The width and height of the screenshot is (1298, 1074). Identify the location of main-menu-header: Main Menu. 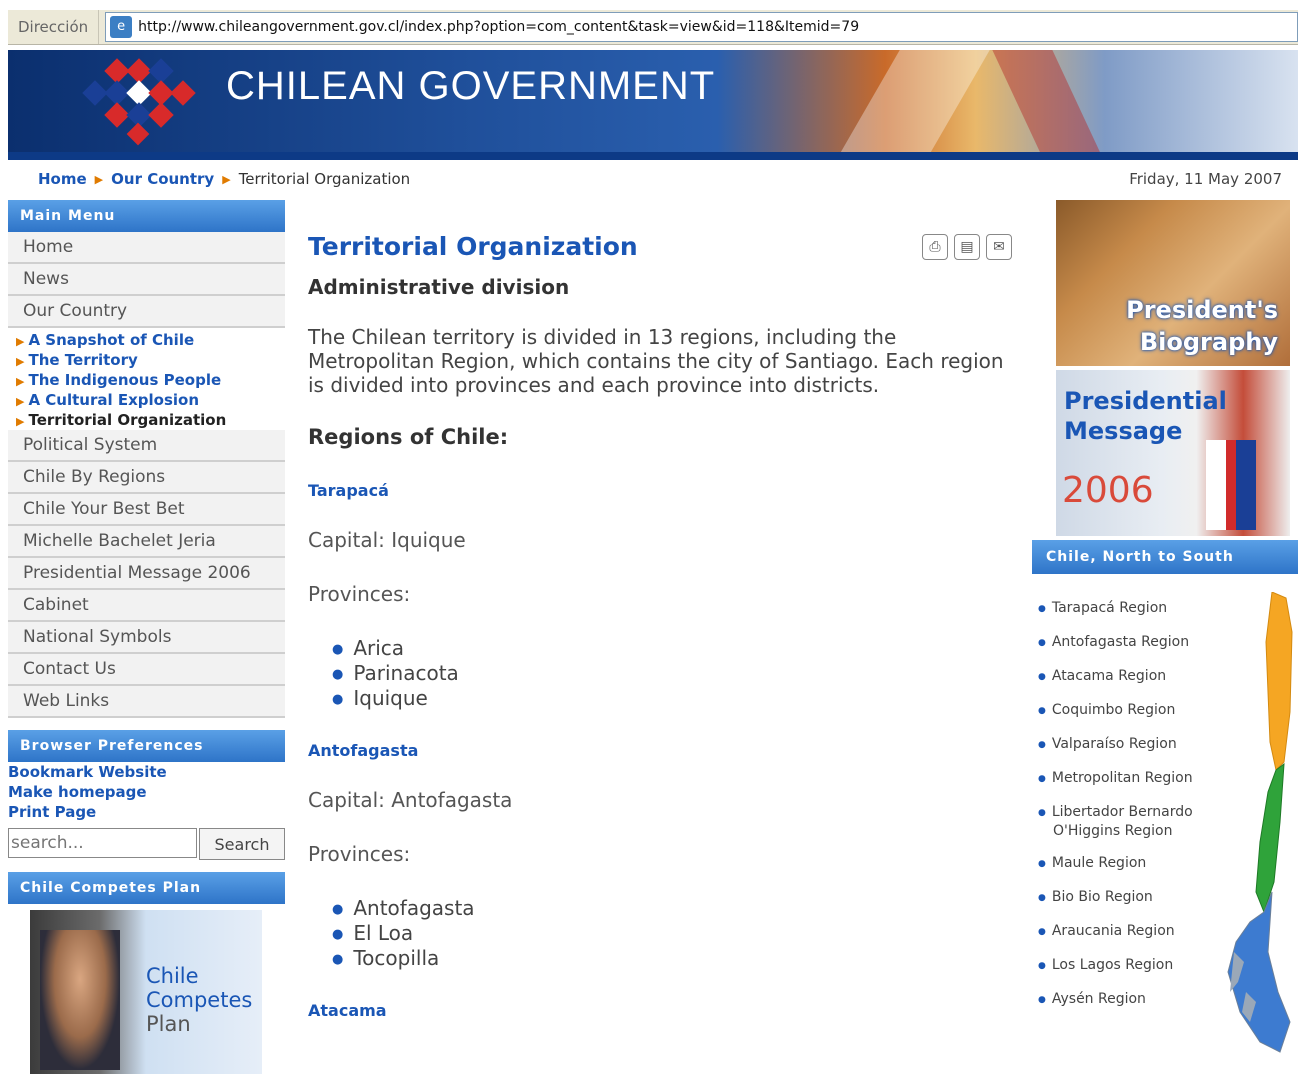
(146, 216).